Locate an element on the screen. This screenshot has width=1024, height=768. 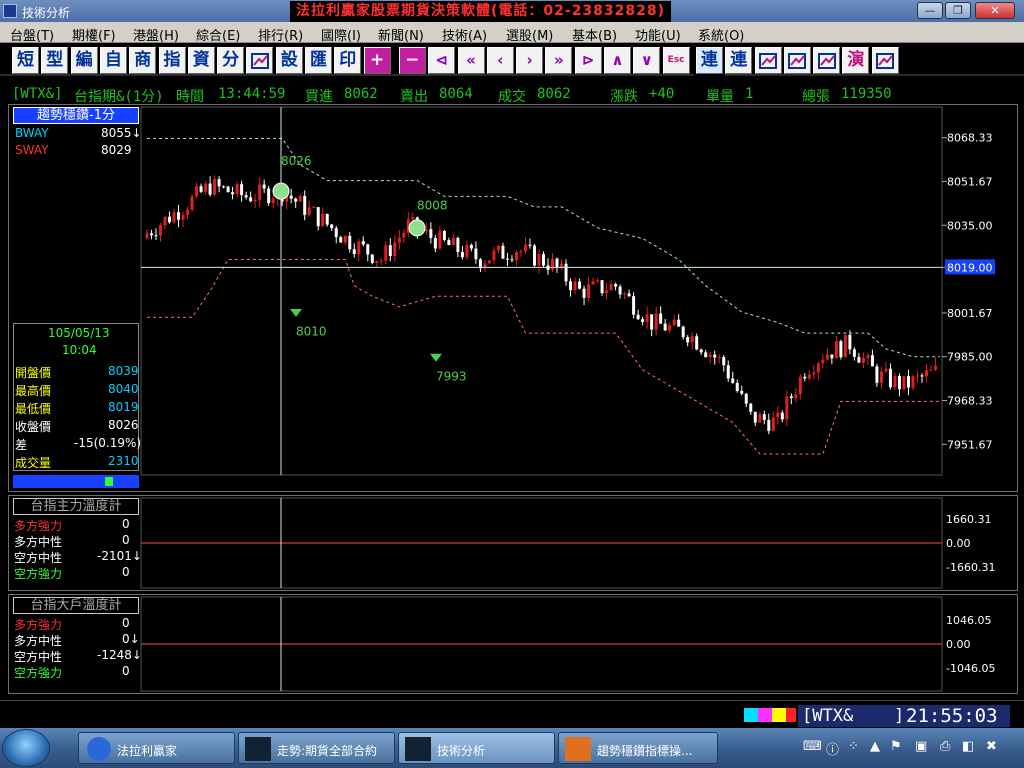
status-clock: 21:55:03 is located at coordinates (952, 716).